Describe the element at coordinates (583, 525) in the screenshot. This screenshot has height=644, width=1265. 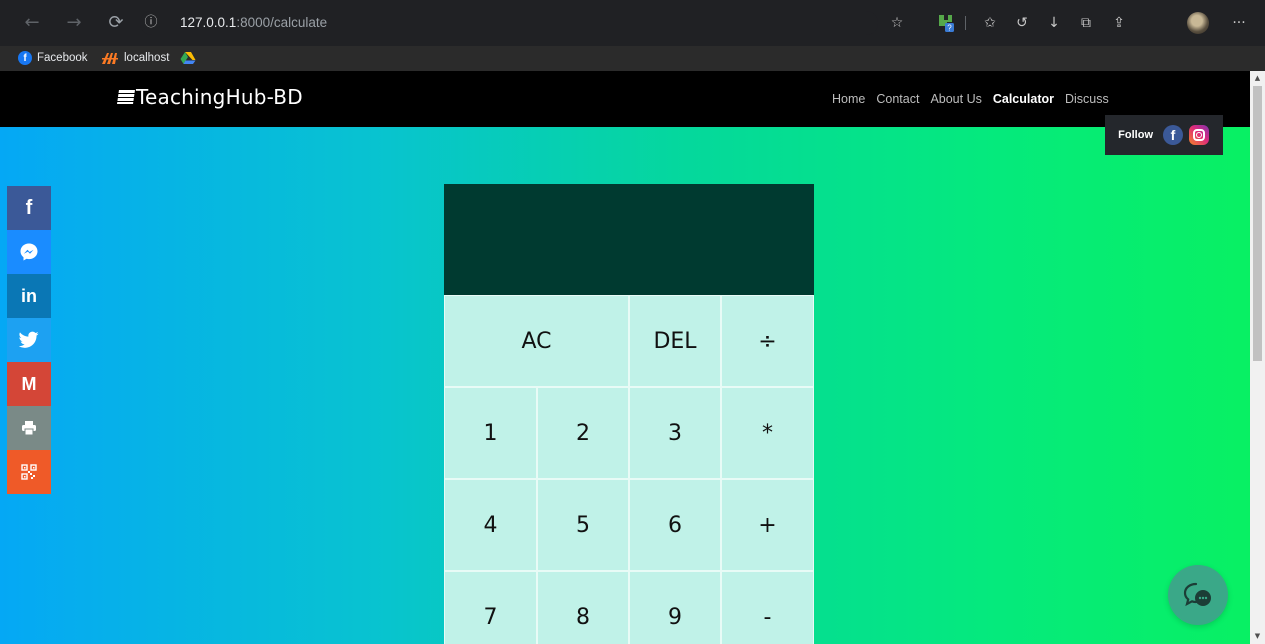
I see `key-5: 5` at that location.